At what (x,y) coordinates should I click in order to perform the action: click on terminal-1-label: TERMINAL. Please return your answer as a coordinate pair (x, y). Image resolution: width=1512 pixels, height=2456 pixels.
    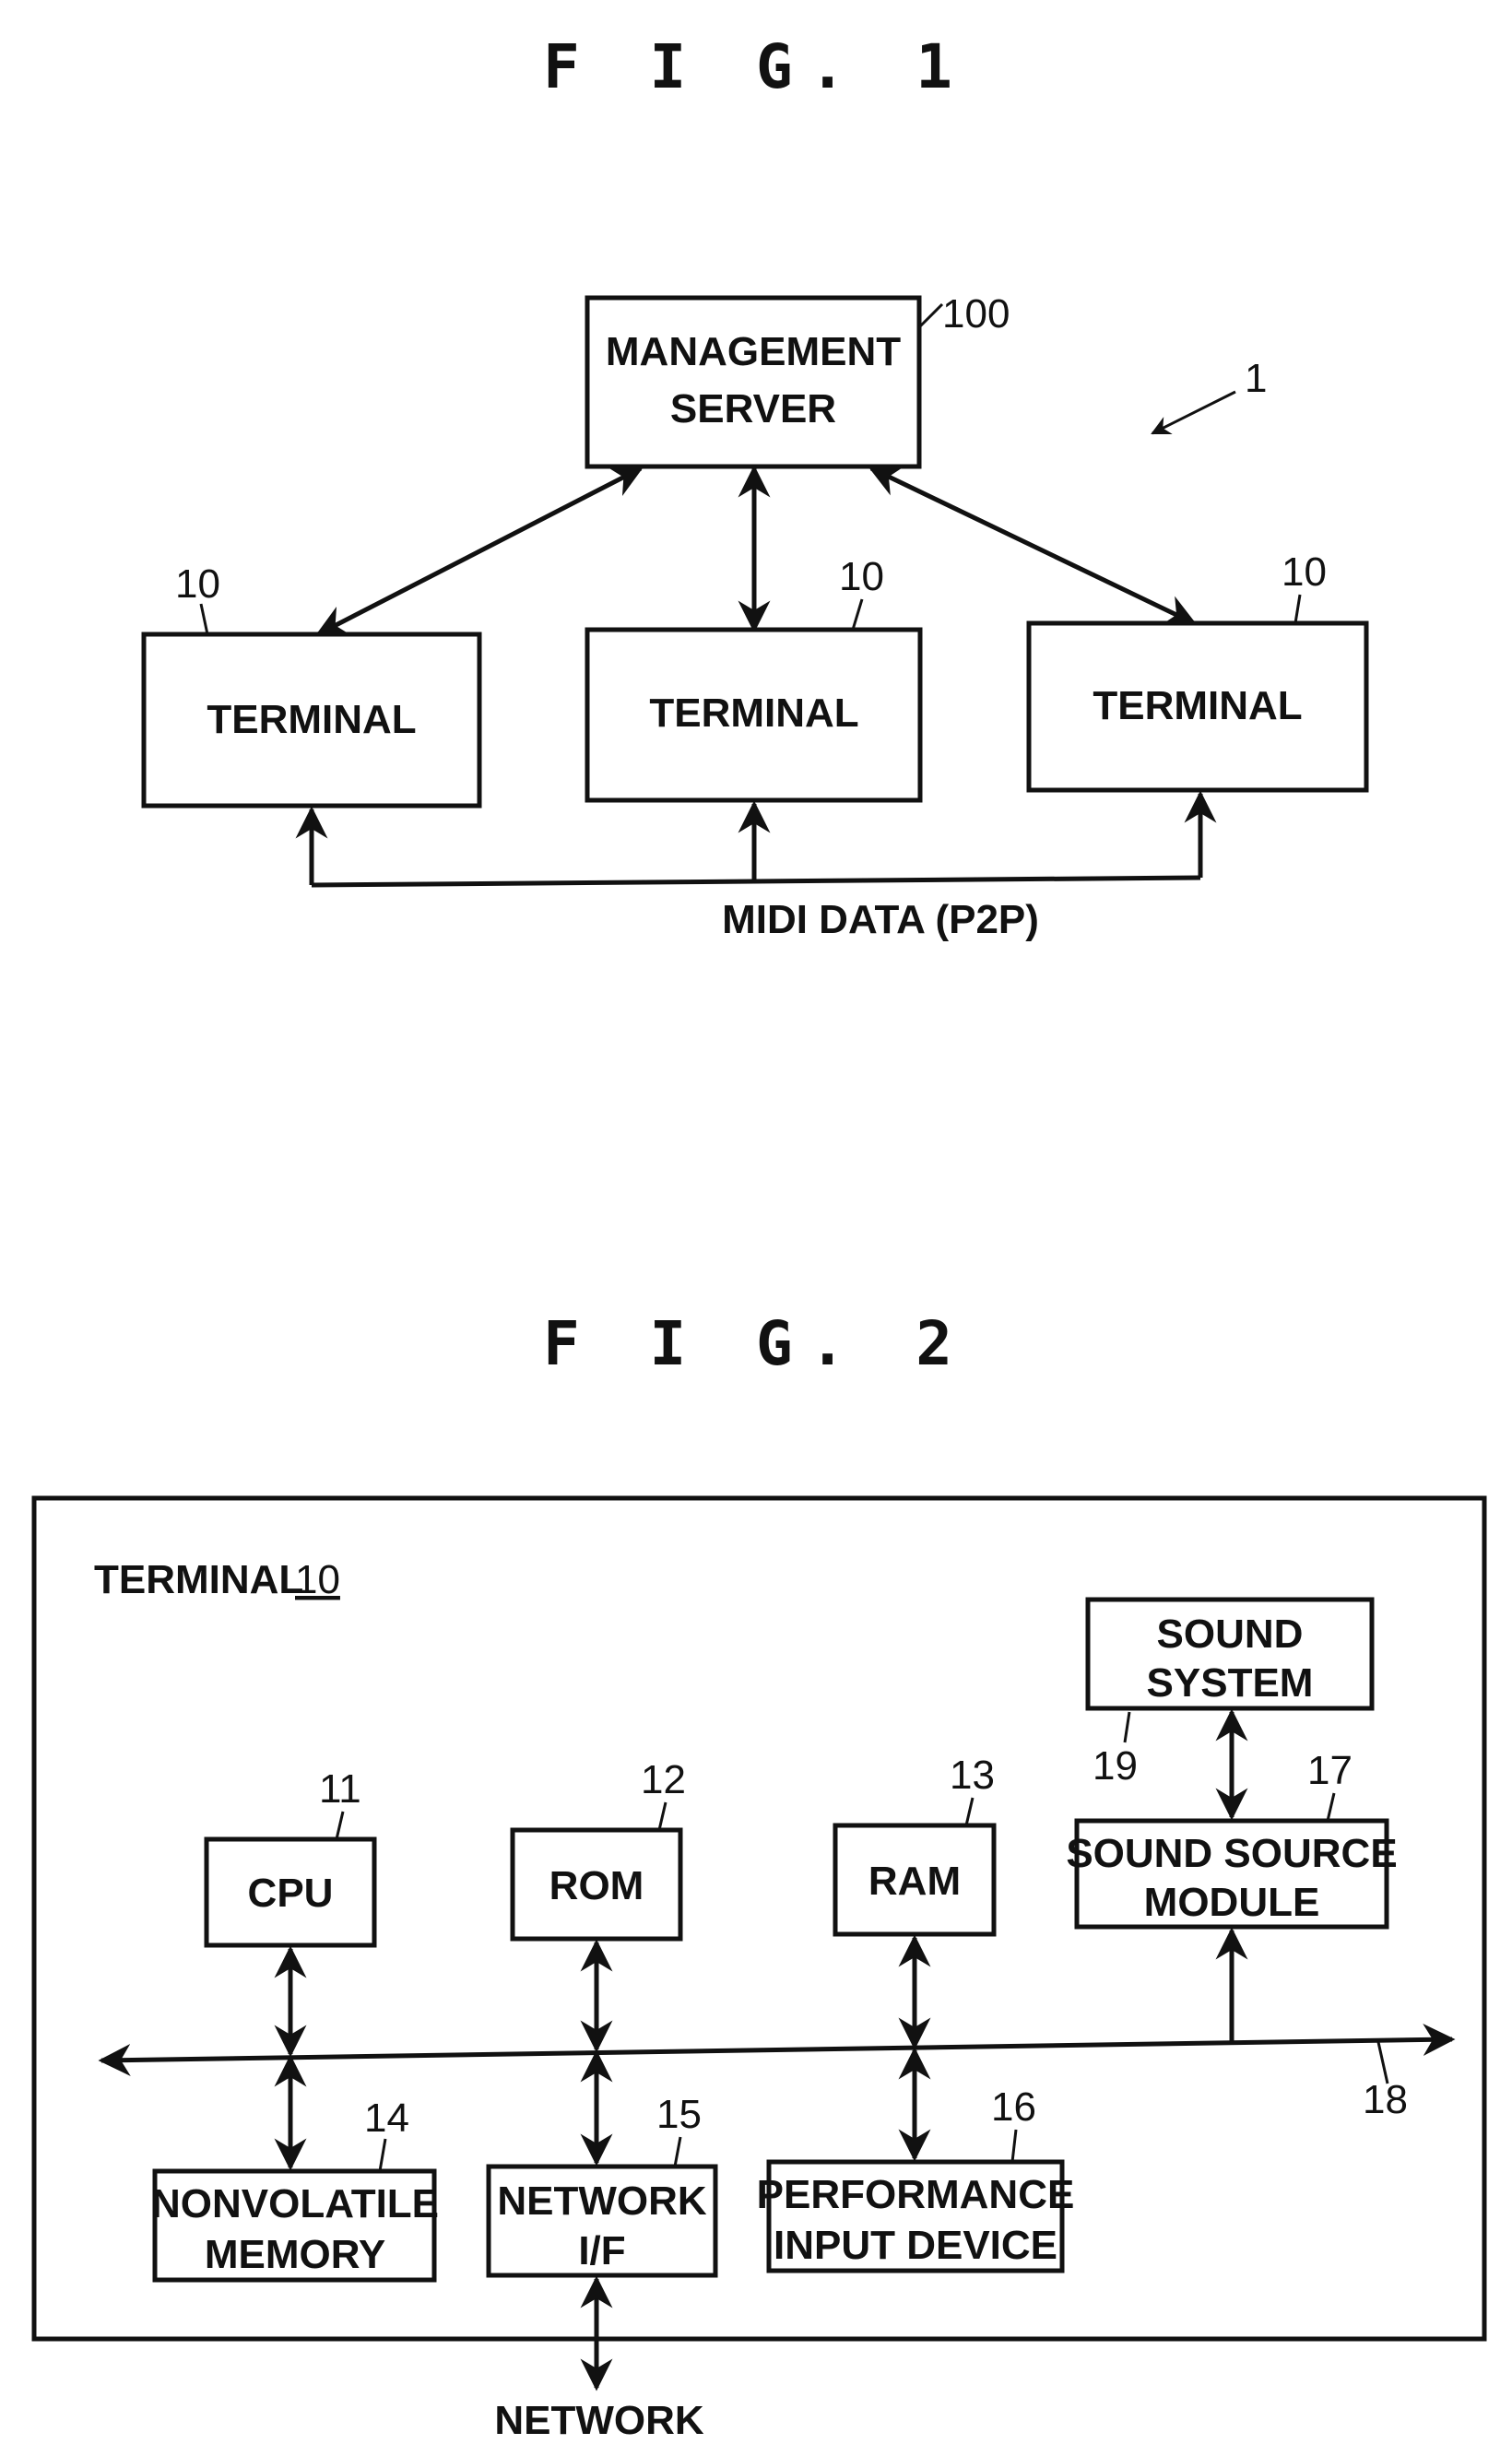
    Looking at the image, I should click on (311, 719).